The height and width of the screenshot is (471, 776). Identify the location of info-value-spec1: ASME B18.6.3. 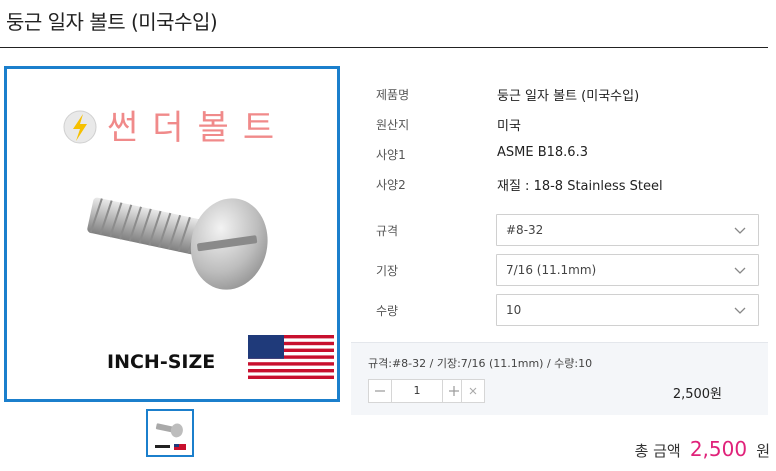
(542, 152).